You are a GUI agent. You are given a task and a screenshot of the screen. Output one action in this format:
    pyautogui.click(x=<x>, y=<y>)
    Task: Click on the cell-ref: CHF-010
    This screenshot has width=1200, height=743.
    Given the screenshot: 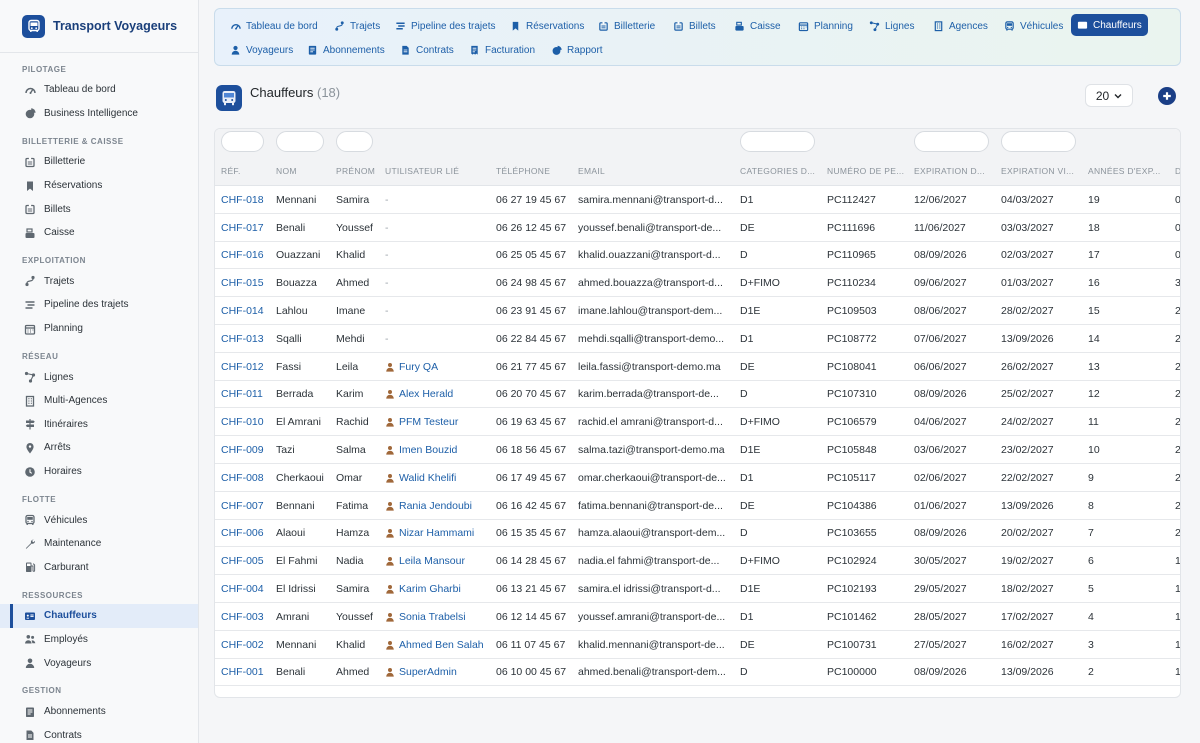 What is the action you would take?
    pyautogui.click(x=246, y=422)
    